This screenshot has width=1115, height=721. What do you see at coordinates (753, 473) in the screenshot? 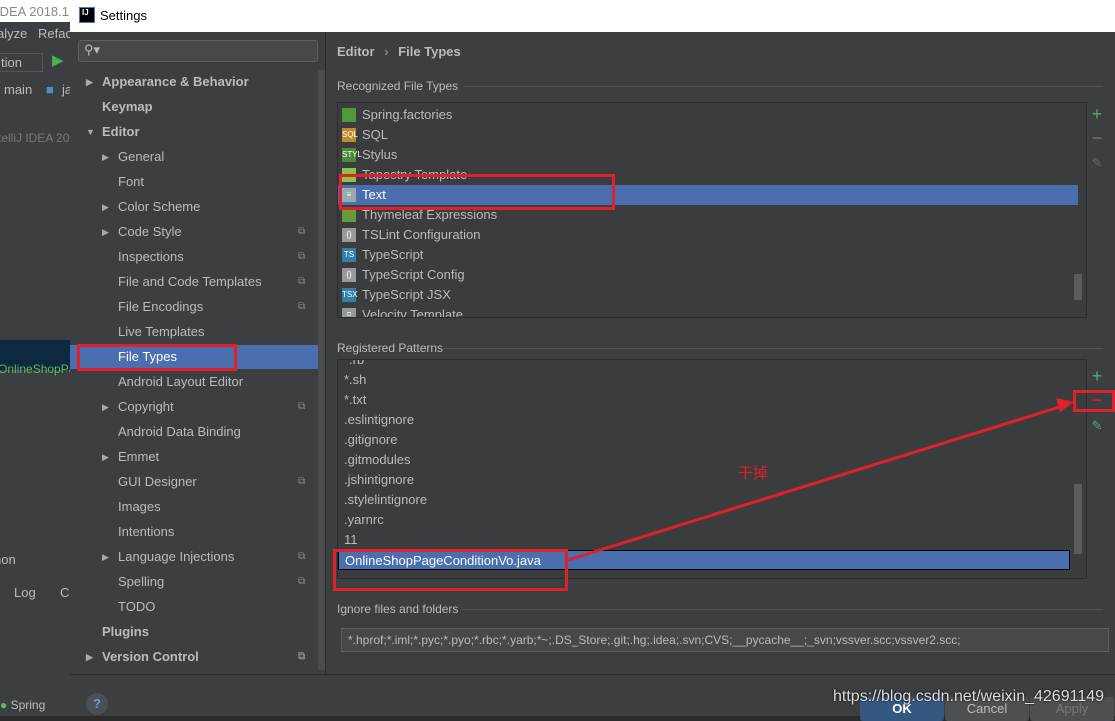
I see `annotation-text: 干掉` at bounding box center [753, 473].